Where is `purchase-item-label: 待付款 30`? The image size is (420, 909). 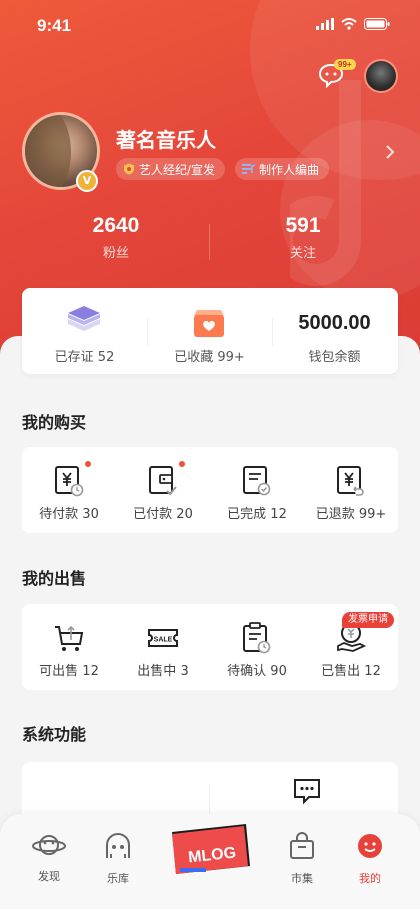
purchase-item-label: 待付款 30 is located at coordinates (69, 514).